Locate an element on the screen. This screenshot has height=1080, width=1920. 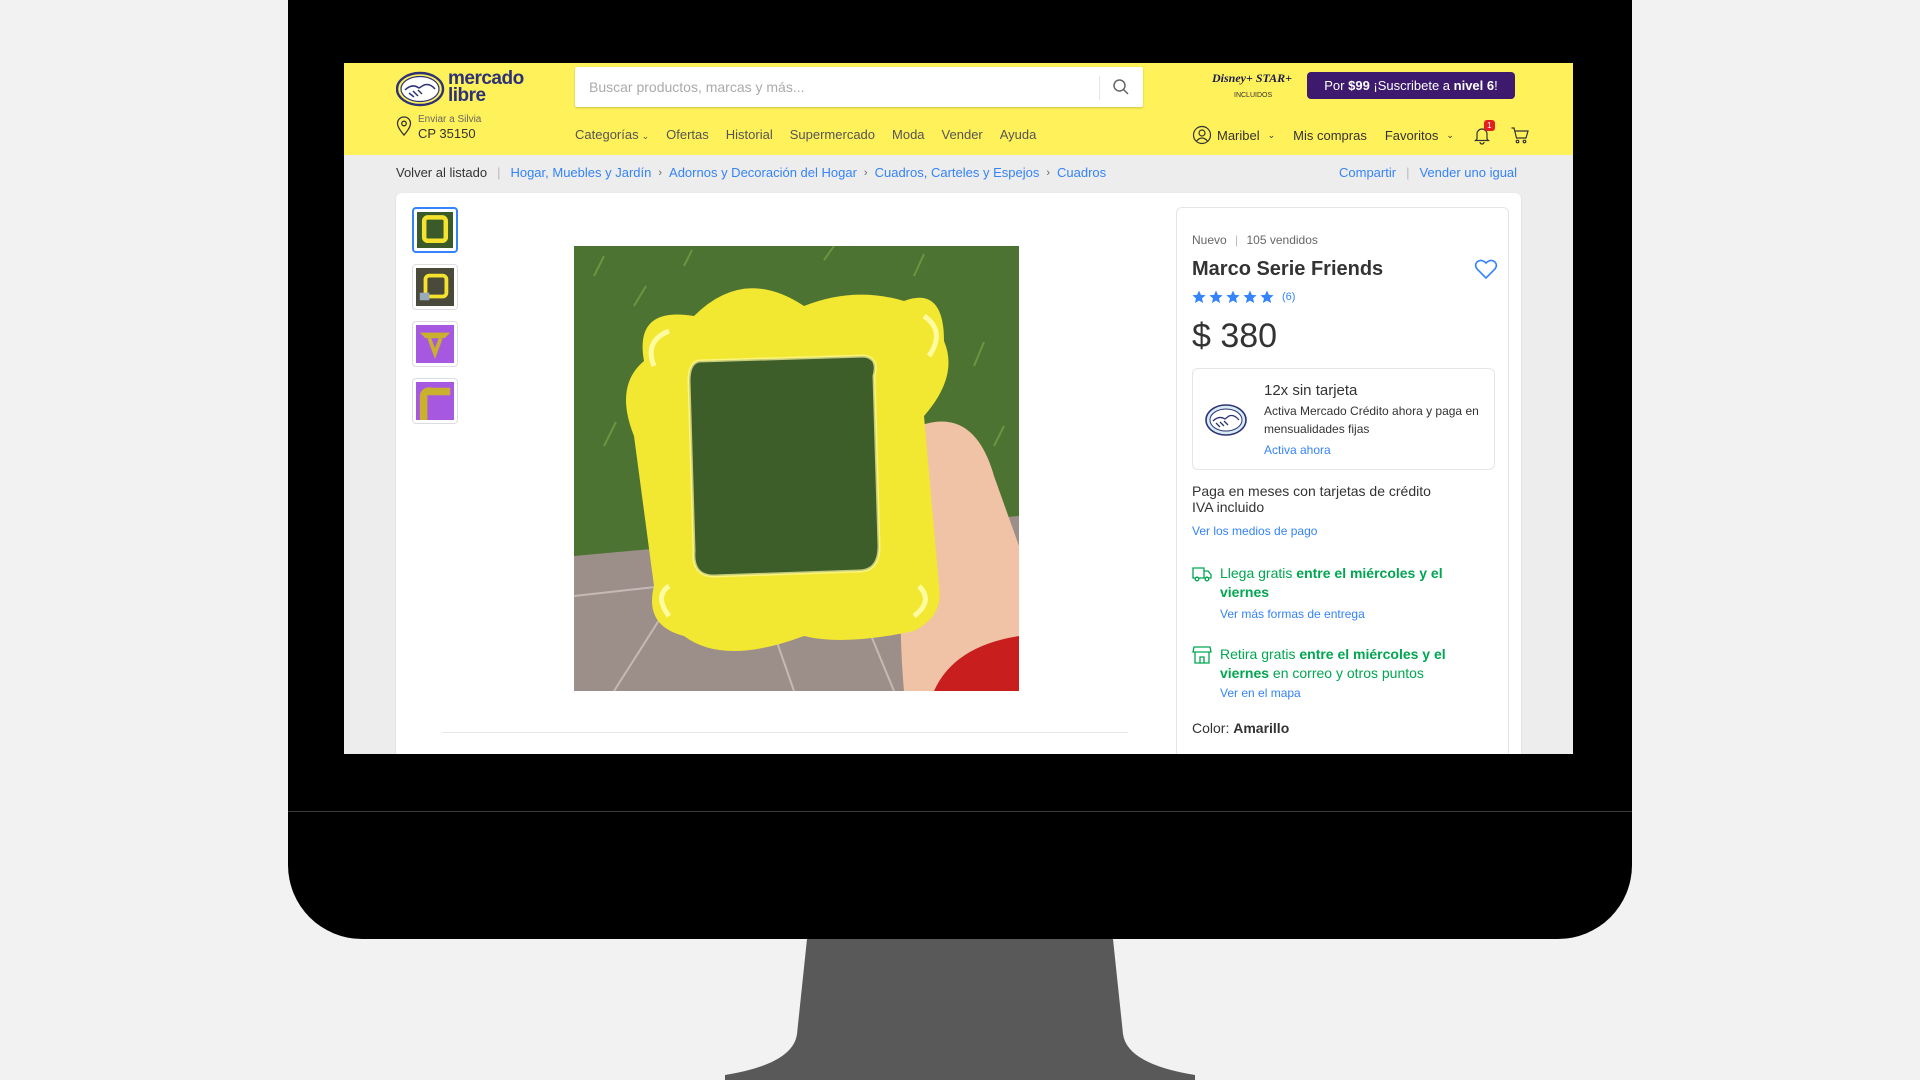
color-label: Color: is located at coordinates (1213, 728).